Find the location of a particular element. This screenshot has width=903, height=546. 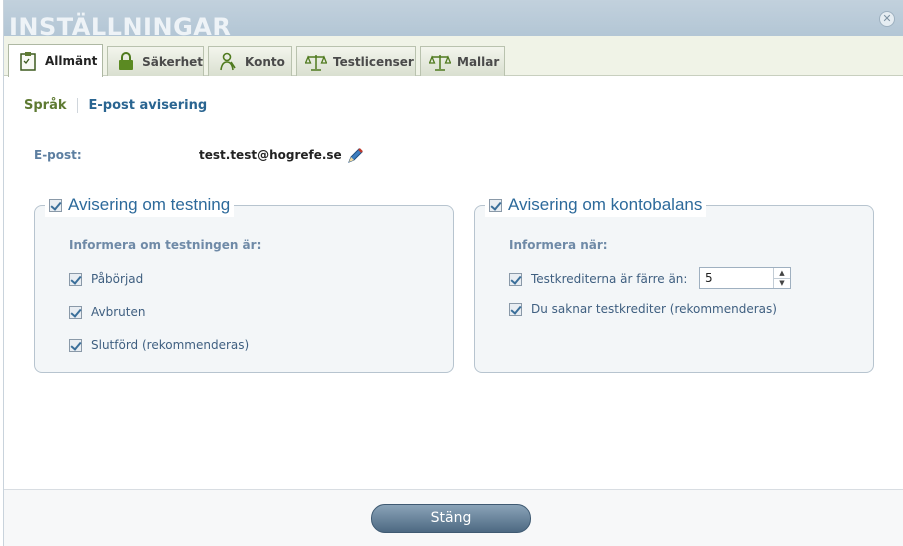

tab-allmant: Allmänt is located at coordinates (55, 60).